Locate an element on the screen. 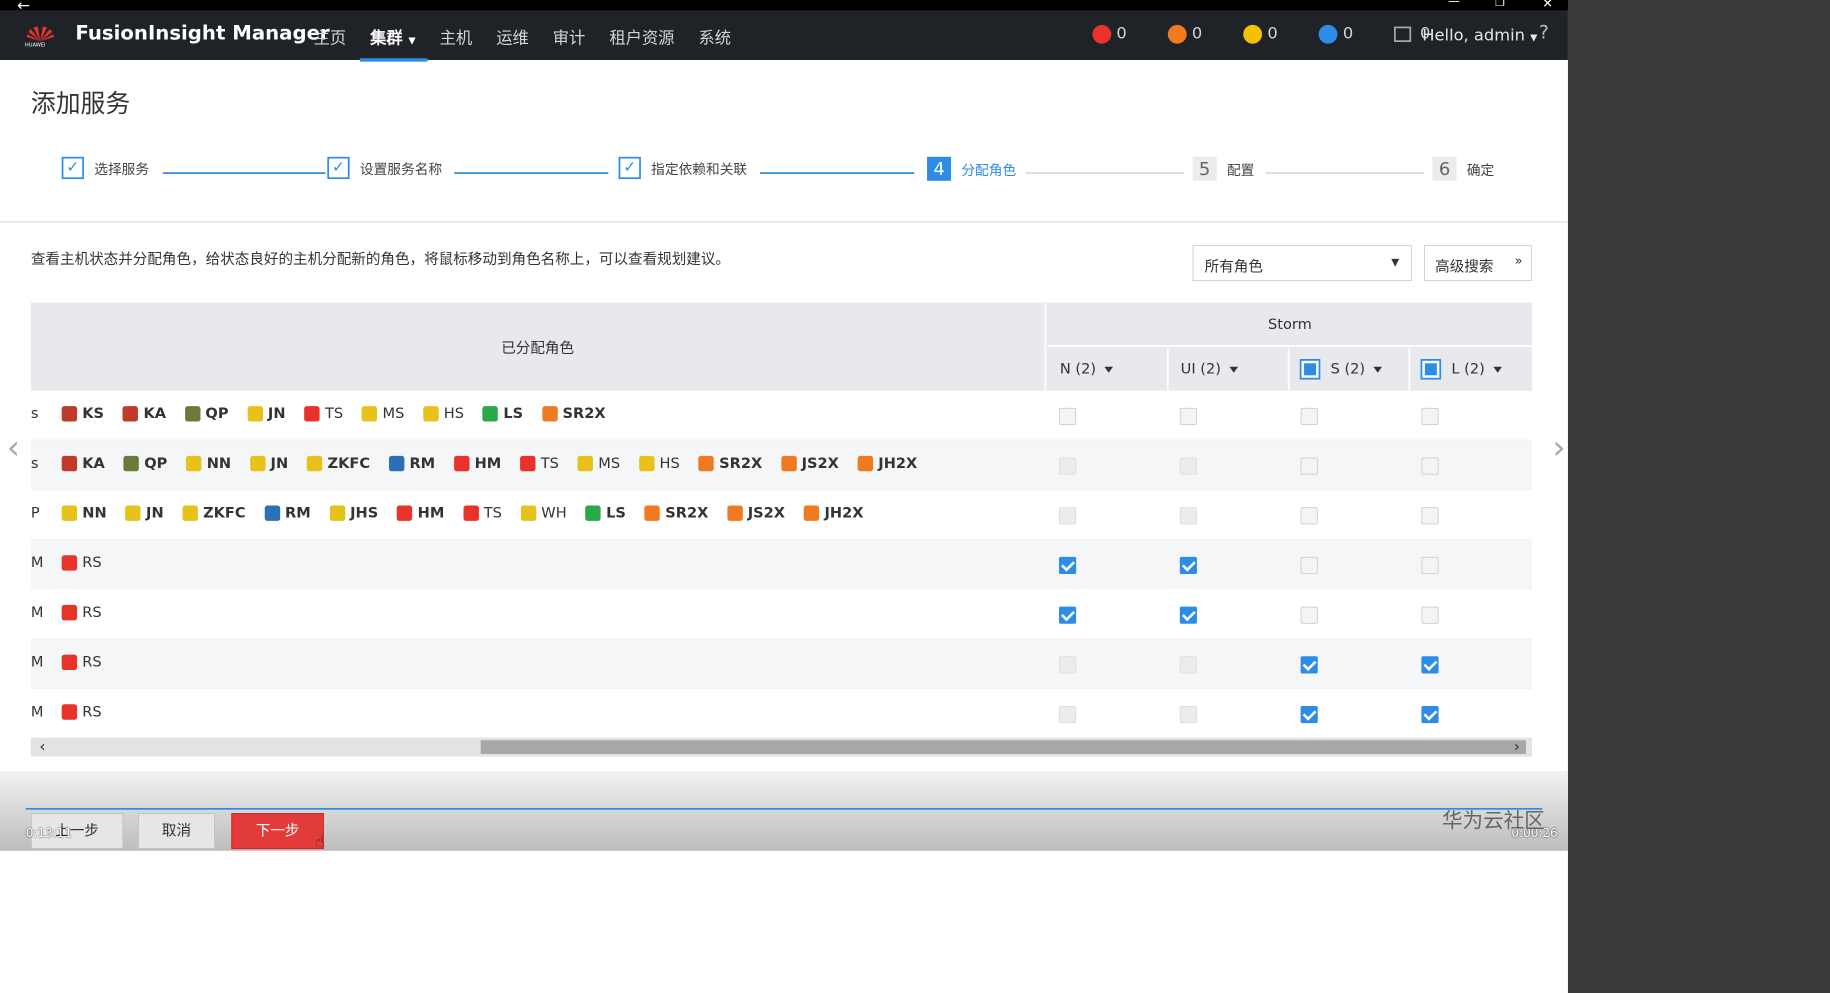 The height and width of the screenshot is (993, 1830). horizontal-scrollbar: ‹ › is located at coordinates (781, 747).